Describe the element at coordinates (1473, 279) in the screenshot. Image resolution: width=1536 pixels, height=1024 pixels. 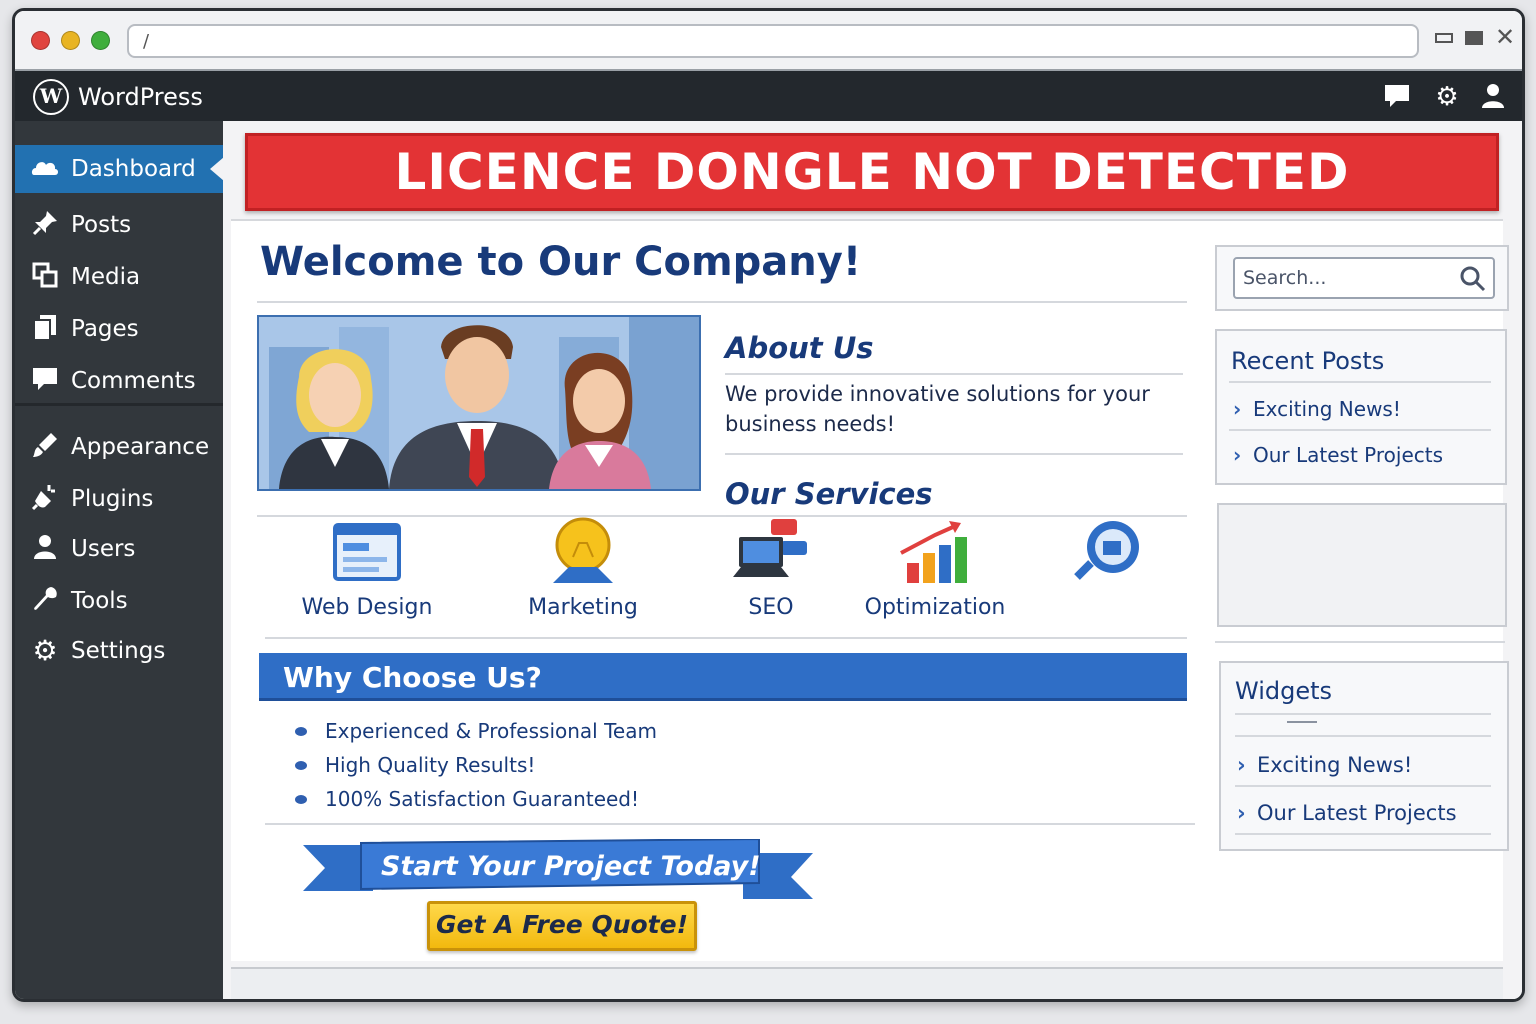
I see `search-icon` at that location.